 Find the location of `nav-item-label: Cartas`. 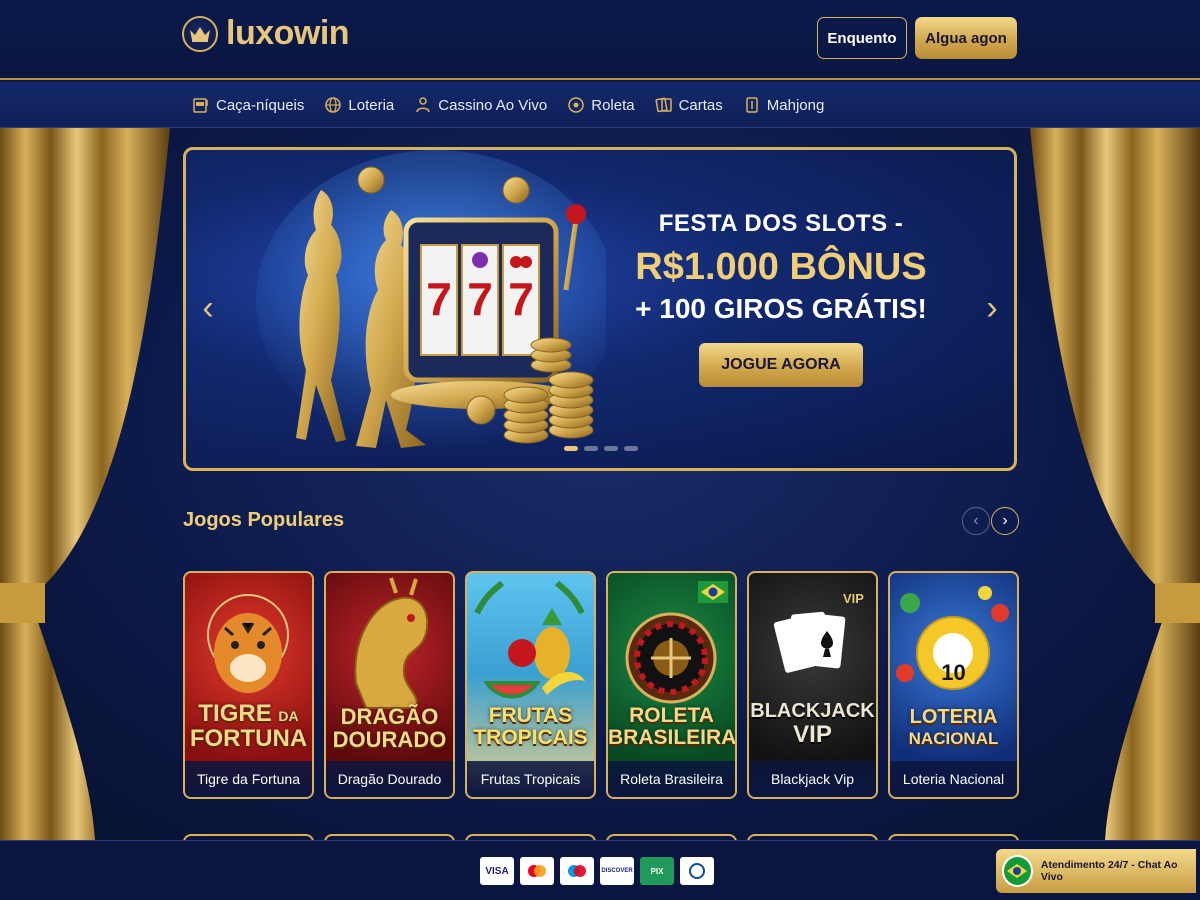

nav-item-label: Cartas is located at coordinates (700, 105).